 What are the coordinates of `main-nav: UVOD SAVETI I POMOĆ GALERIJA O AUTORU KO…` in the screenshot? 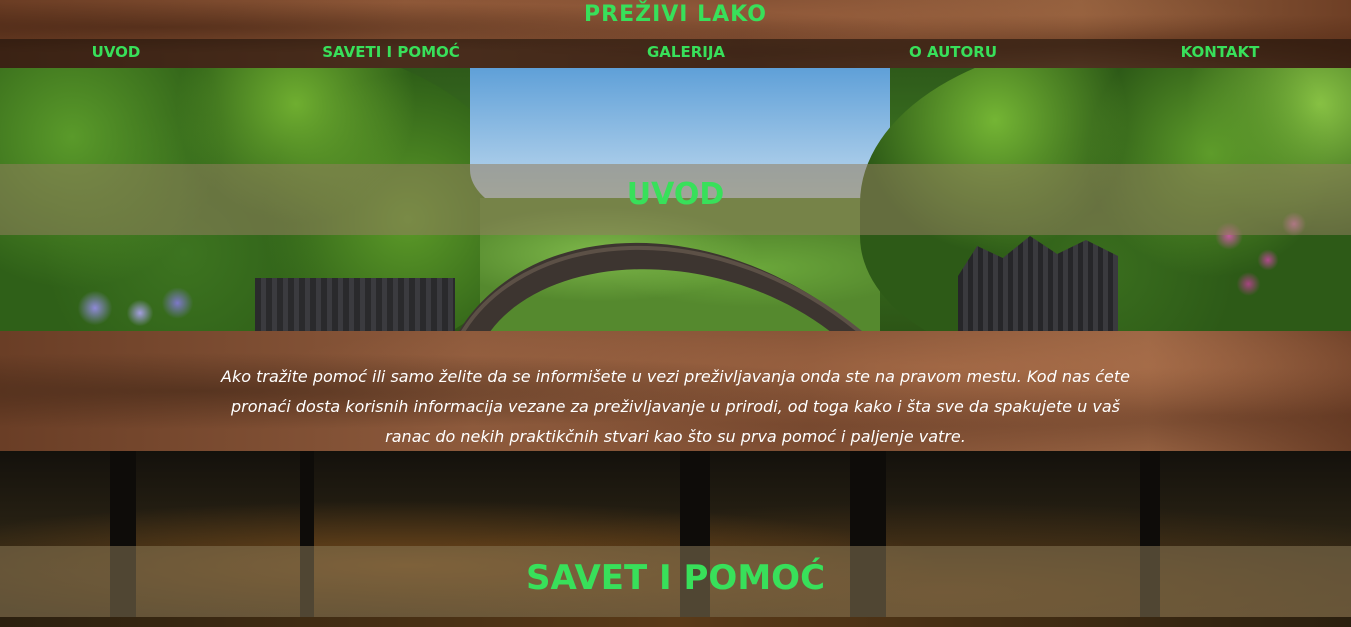 It's located at (675, 53).